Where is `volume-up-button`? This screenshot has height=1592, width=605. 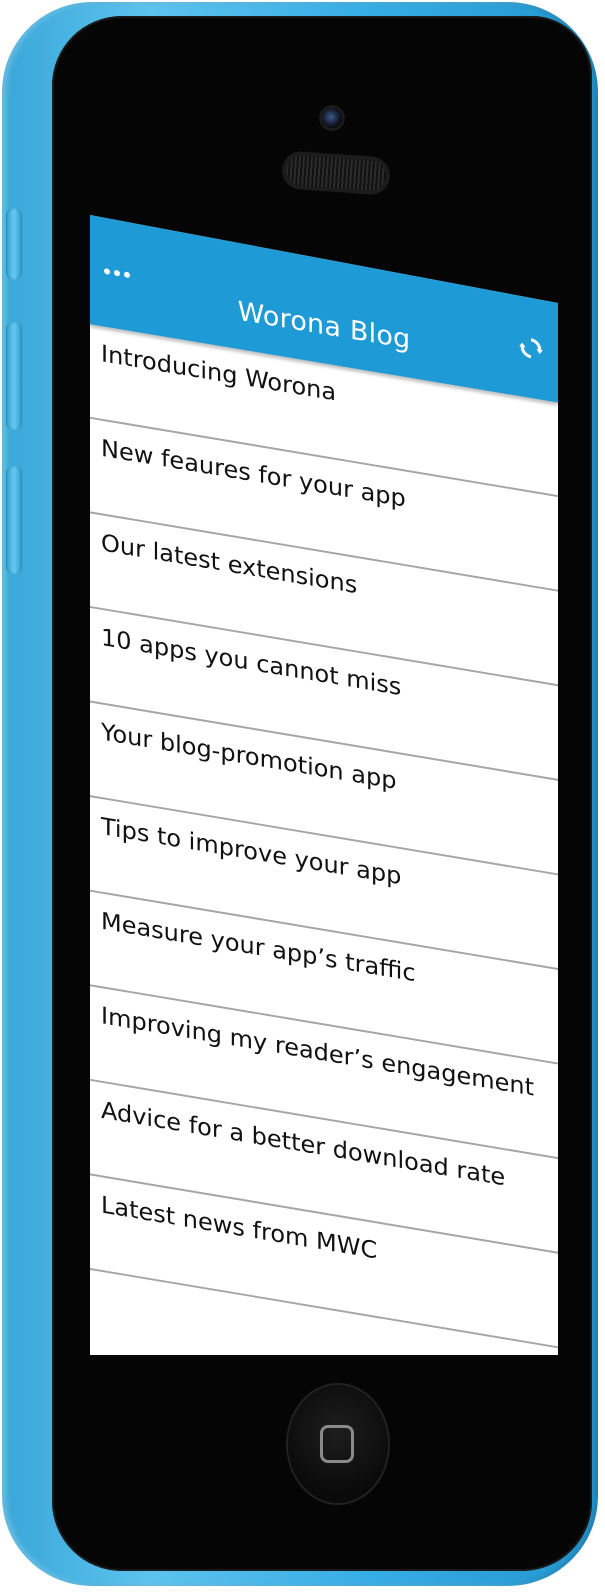 volume-up-button is located at coordinates (14, 376).